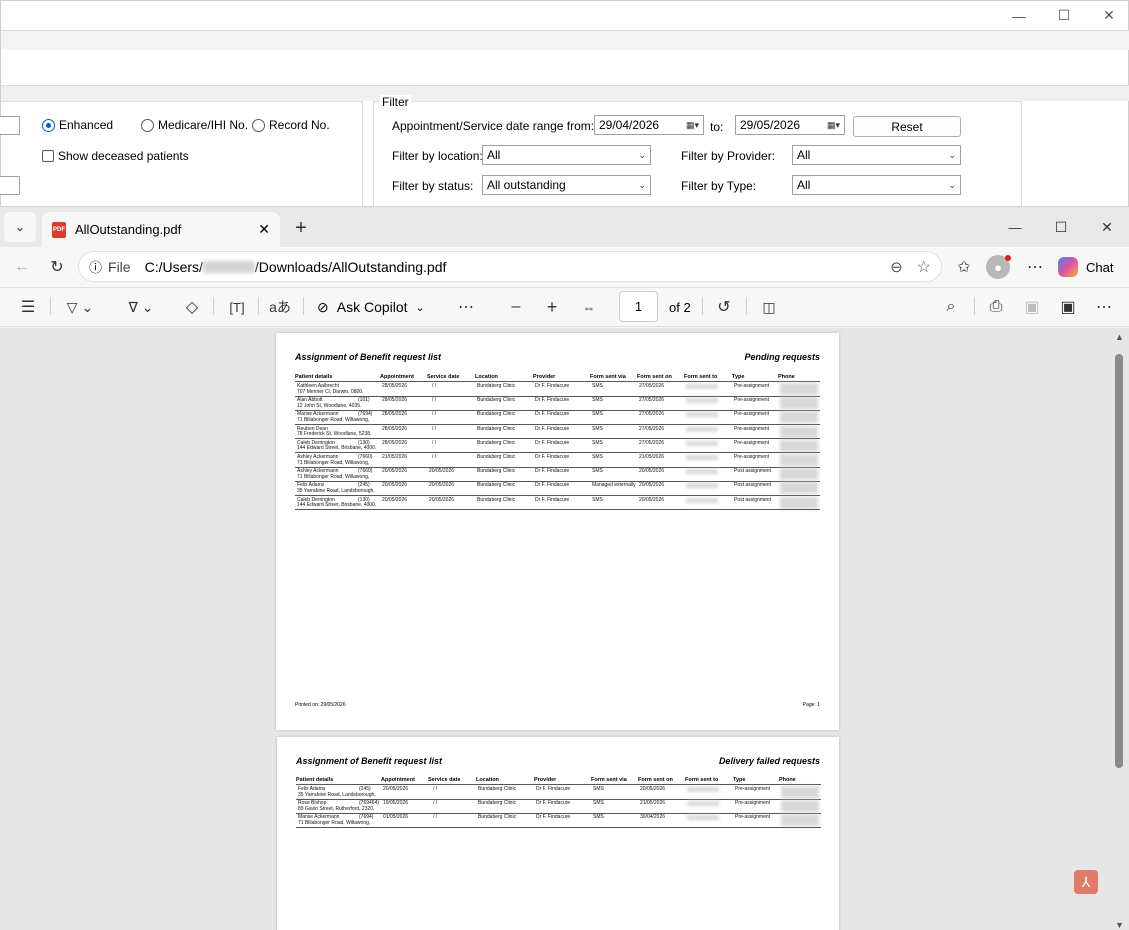  Describe the element at coordinates (397, 377) in the screenshot. I see `table-header: Appointment` at that location.